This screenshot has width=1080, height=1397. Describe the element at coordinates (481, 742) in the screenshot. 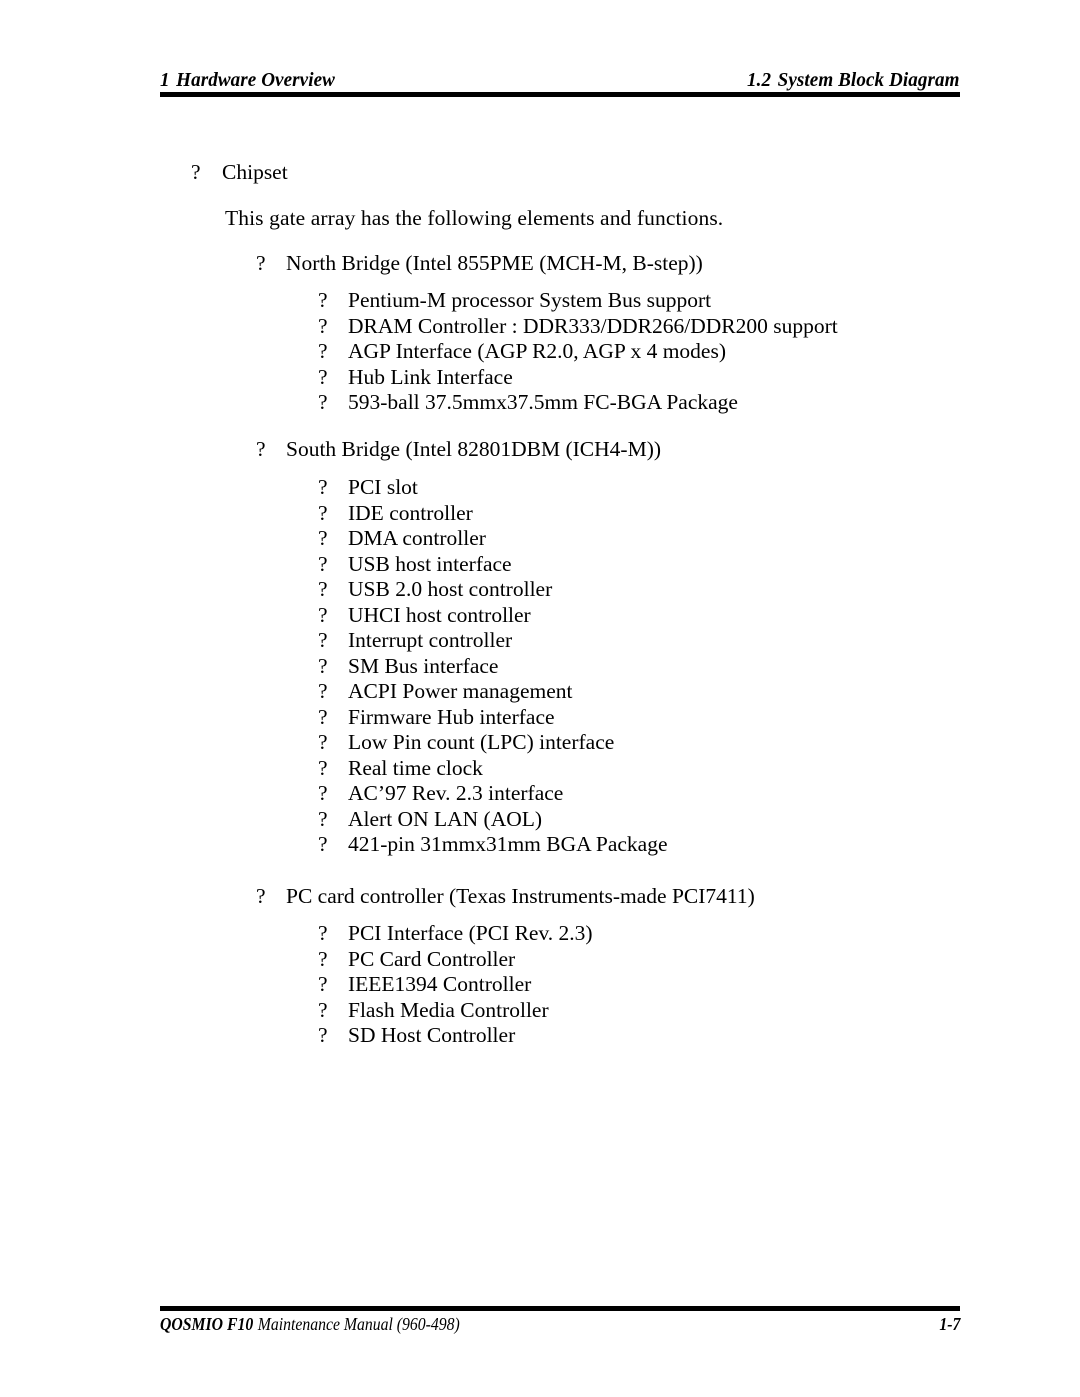

I see `list-item-label: Low Pin count (LPC) interface` at that location.